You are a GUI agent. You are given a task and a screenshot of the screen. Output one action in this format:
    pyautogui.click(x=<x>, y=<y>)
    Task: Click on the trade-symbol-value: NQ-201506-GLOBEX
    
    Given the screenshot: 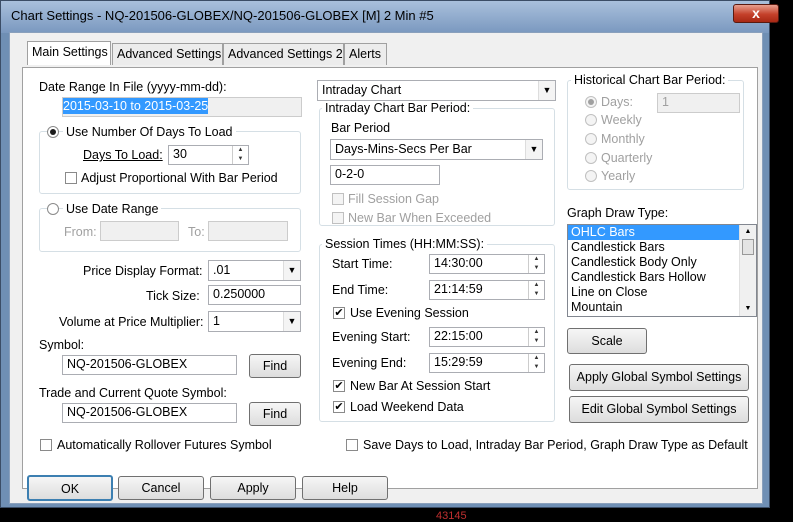 What is the action you would take?
    pyautogui.click(x=127, y=412)
    